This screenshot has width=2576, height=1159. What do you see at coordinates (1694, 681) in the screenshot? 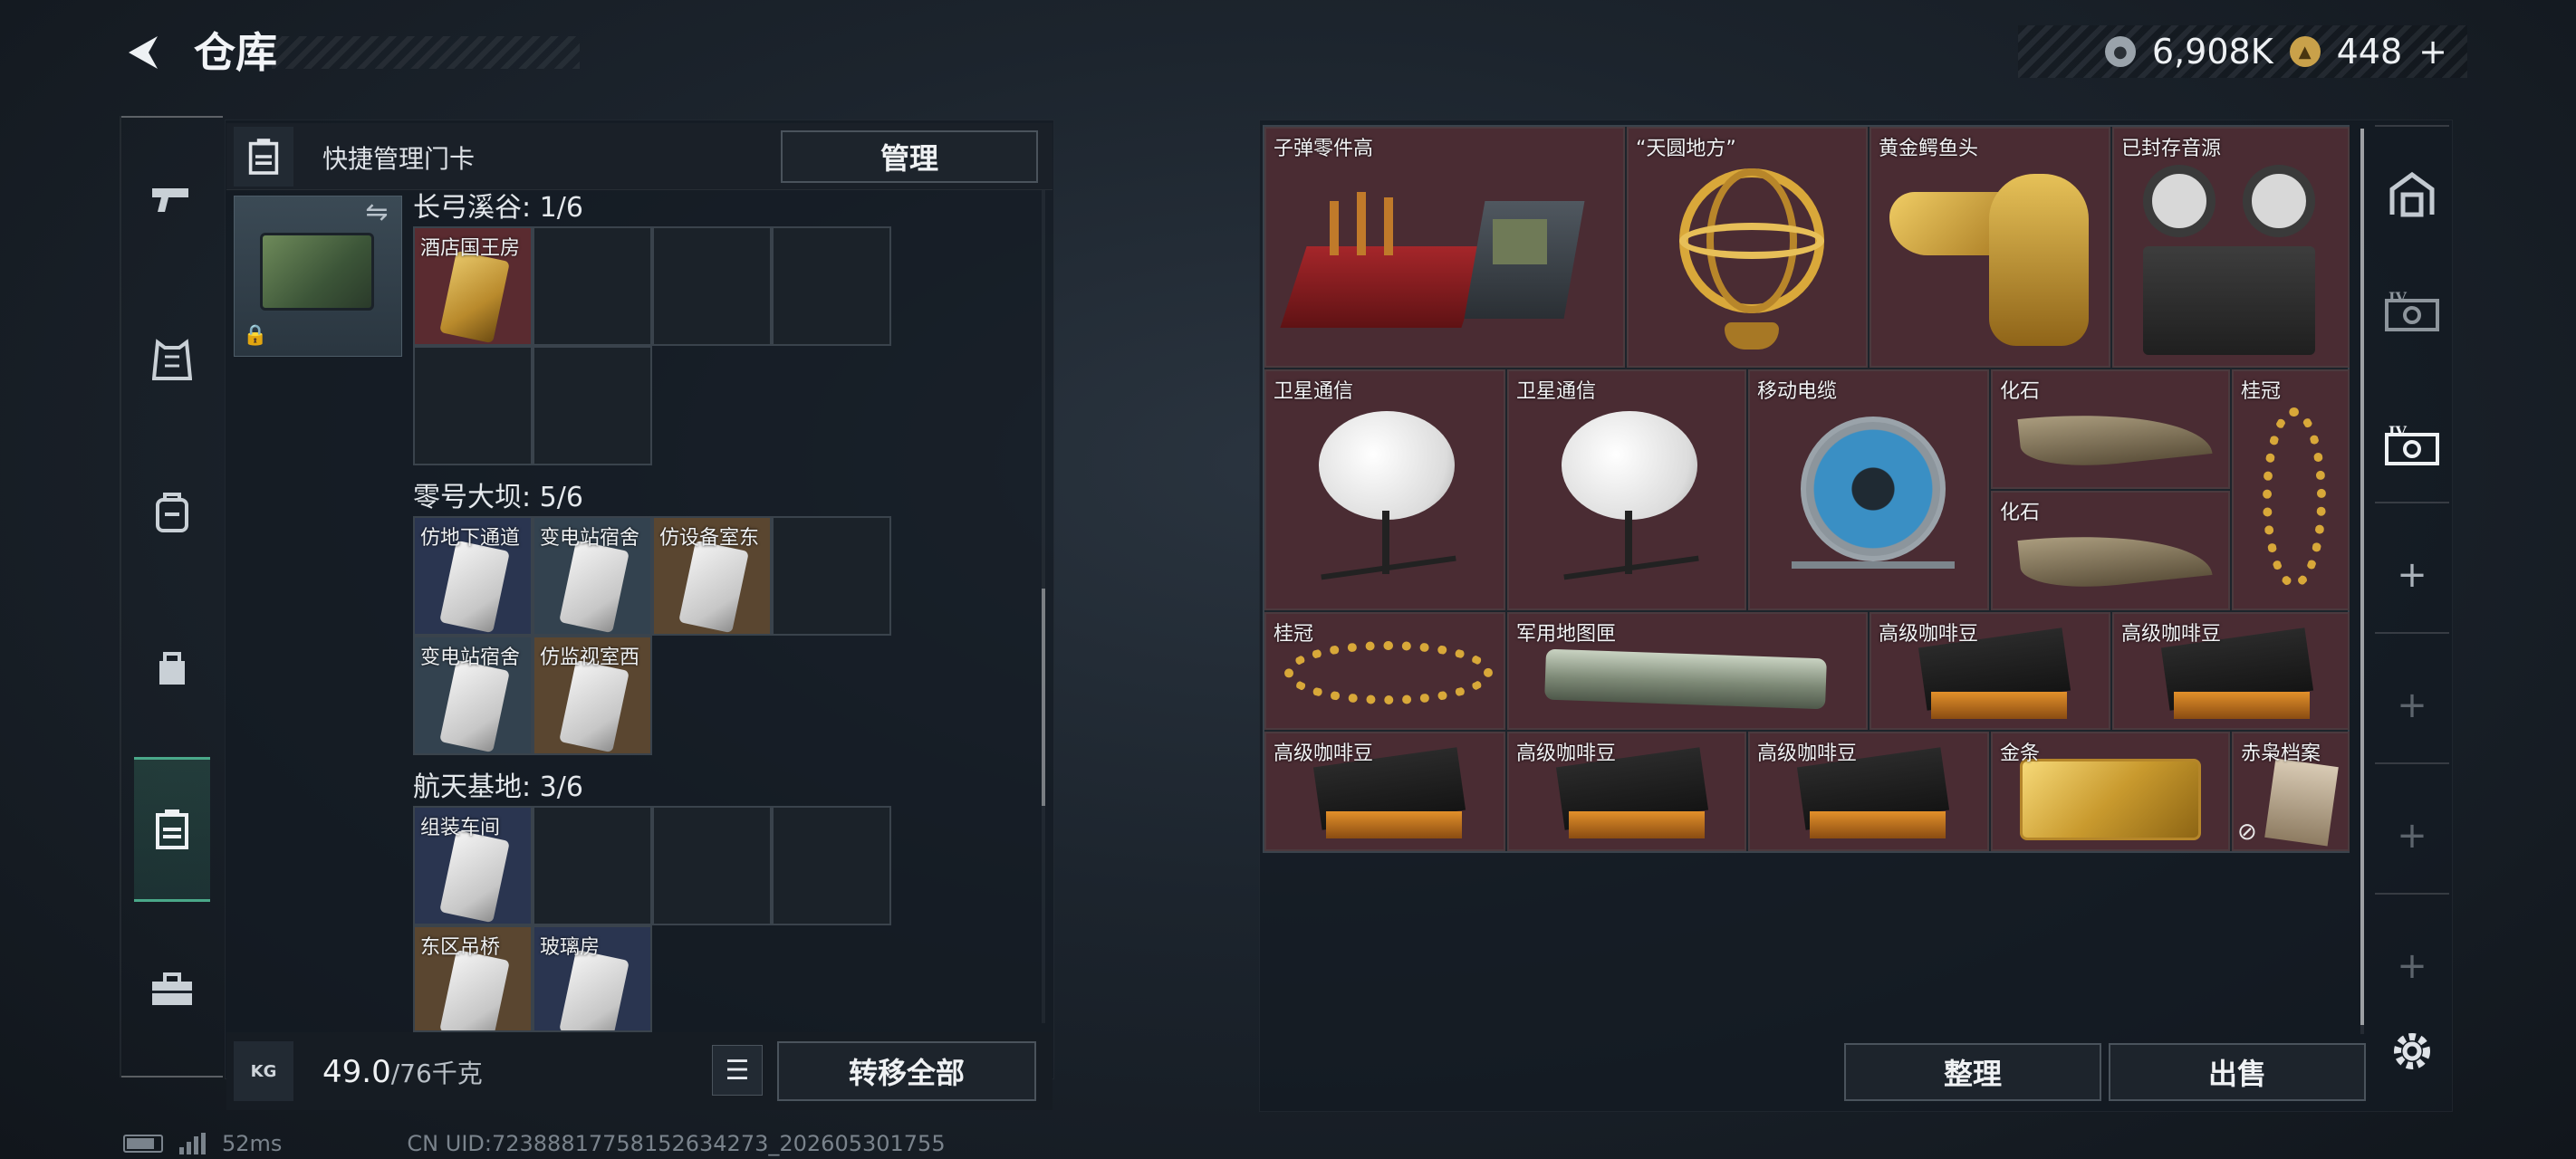
I see `map-tube-icon` at bounding box center [1694, 681].